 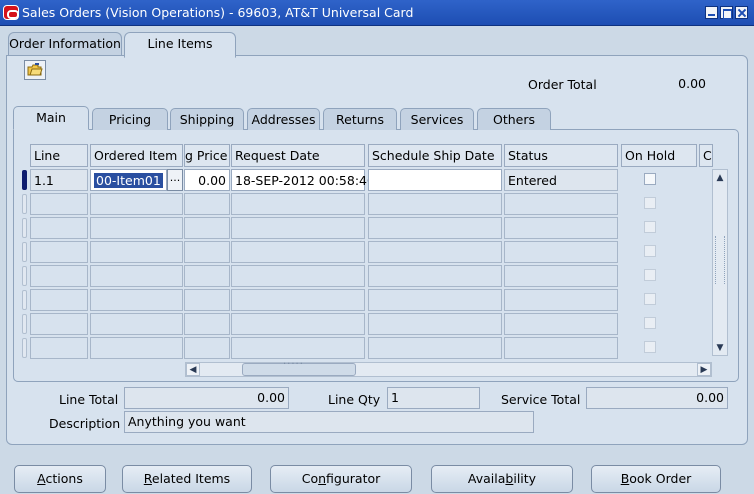 What do you see at coordinates (514, 119) in the screenshot?
I see `subtab-others: Others` at bounding box center [514, 119].